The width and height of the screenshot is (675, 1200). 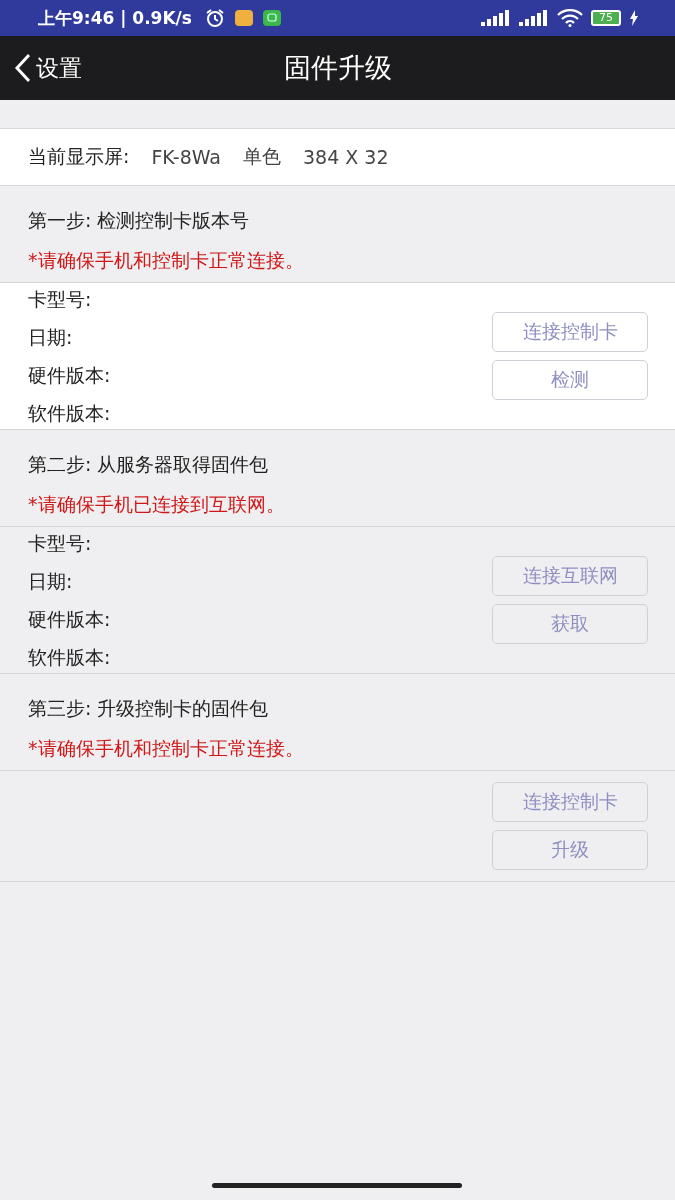 What do you see at coordinates (634, 18) in the screenshot?
I see `charging-icon` at bounding box center [634, 18].